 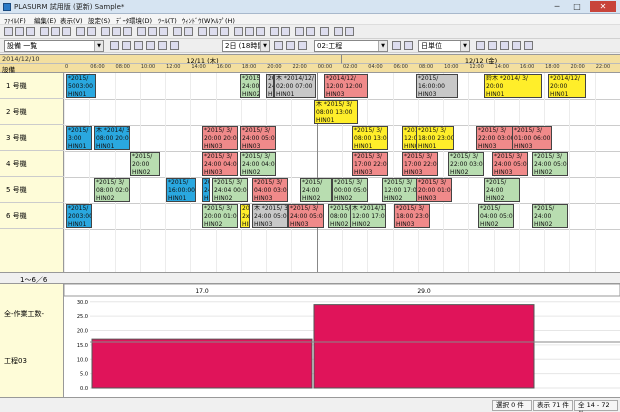 I want to click on menu-edit: 編集(E), so click(x=45, y=20).